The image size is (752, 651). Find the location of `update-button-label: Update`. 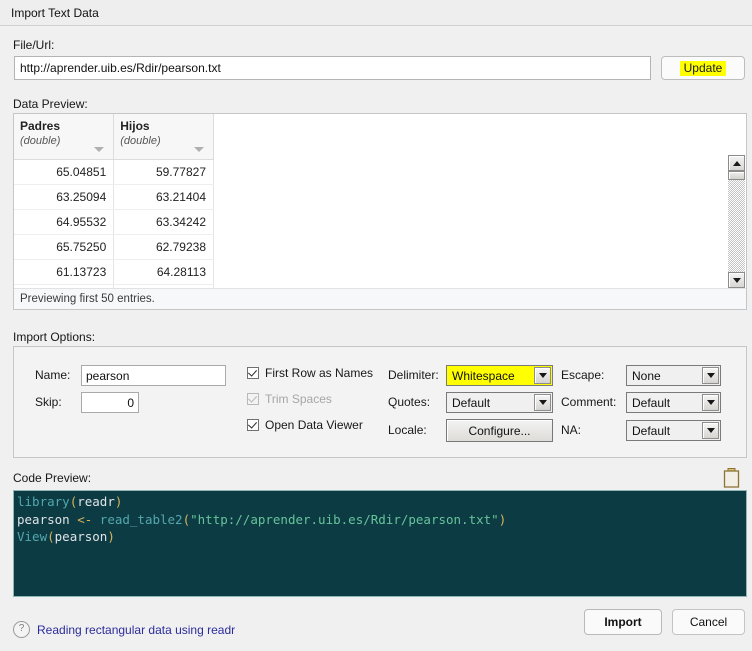

update-button-label: Update is located at coordinates (703, 68).